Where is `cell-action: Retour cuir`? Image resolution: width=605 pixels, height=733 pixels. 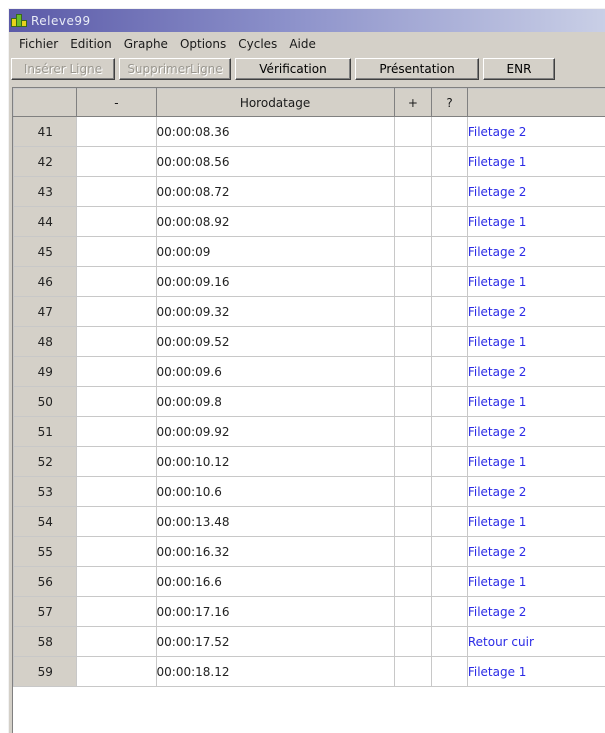
cell-action: Retour cuir is located at coordinates (535, 641).